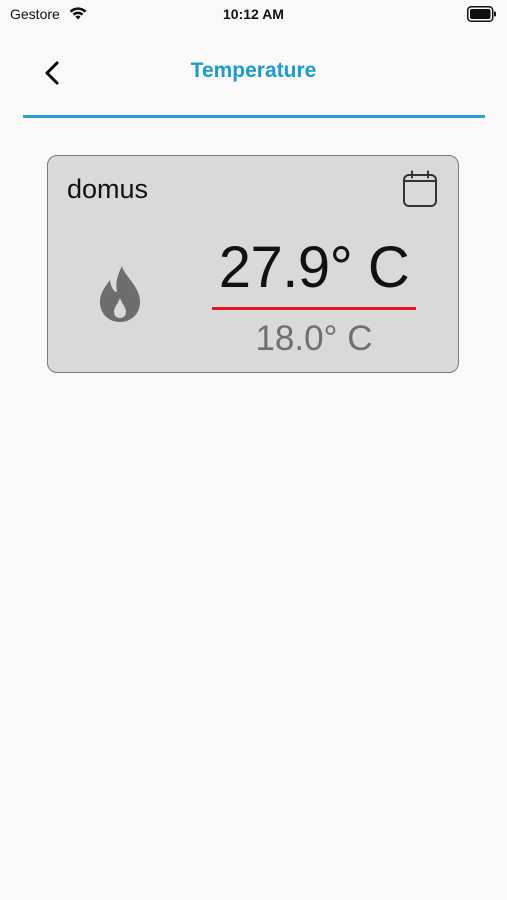  I want to click on device-name: domus, so click(108, 189).